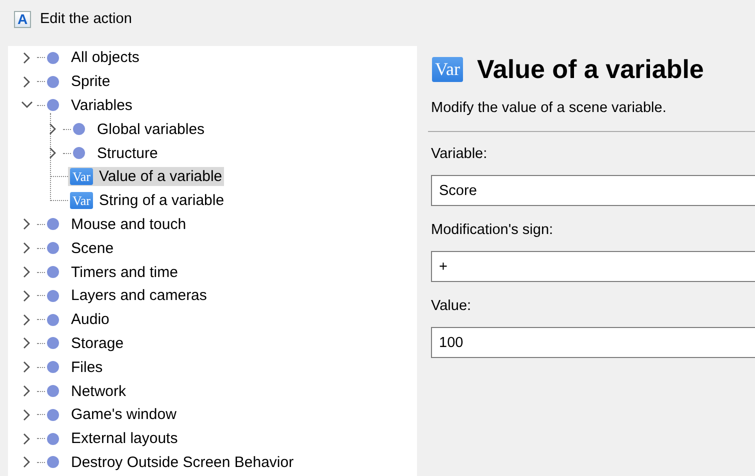  I want to click on tree-item: Var Value of a variable, so click(146, 176).